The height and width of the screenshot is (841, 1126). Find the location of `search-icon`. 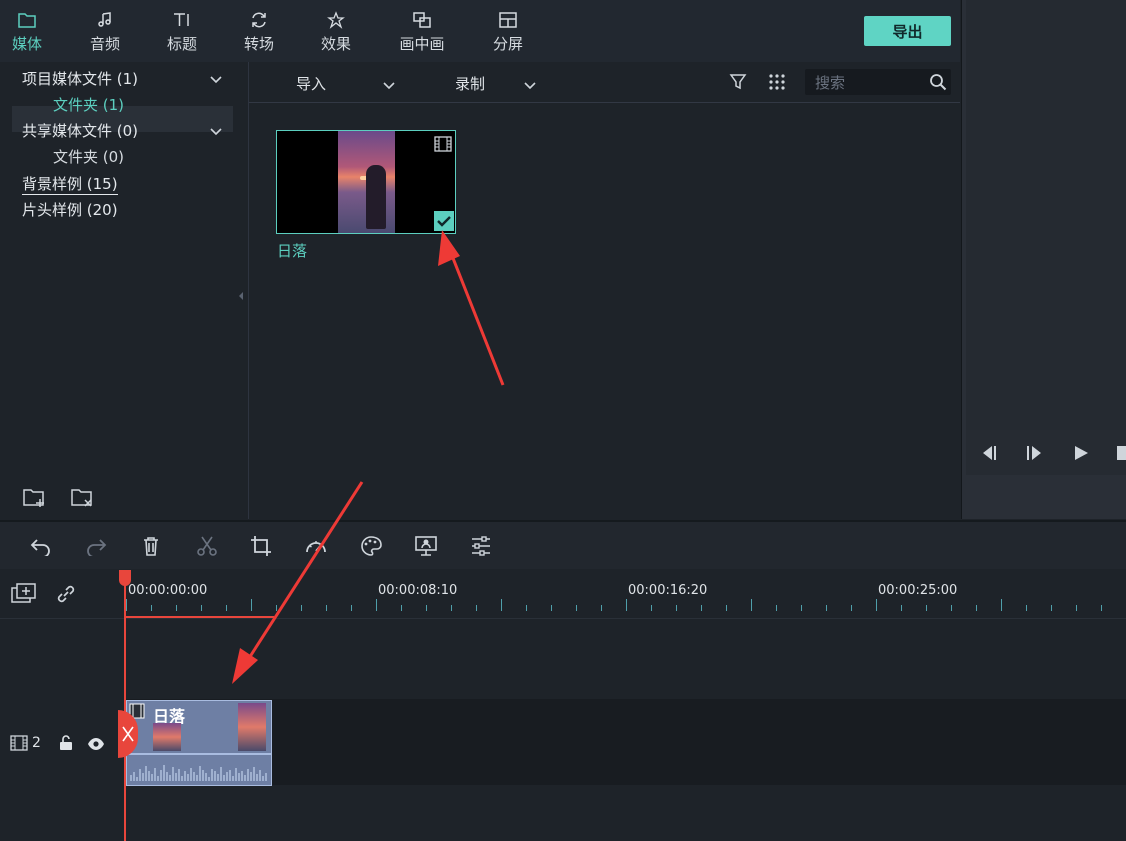

search-icon is located at coordinates (938, 84).